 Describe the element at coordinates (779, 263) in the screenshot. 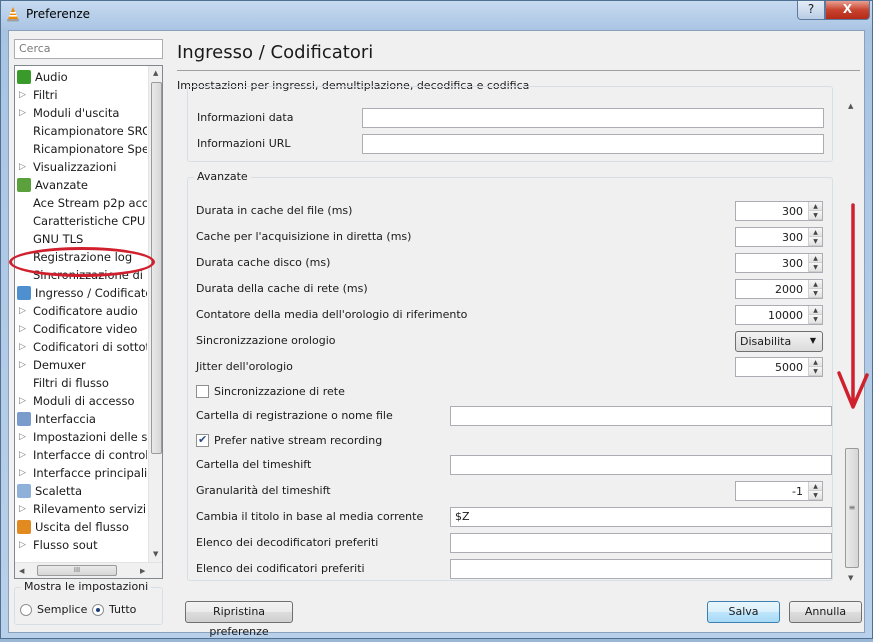

I see `disc-cache-spinbox: 300 ▲ ▼` at that location.